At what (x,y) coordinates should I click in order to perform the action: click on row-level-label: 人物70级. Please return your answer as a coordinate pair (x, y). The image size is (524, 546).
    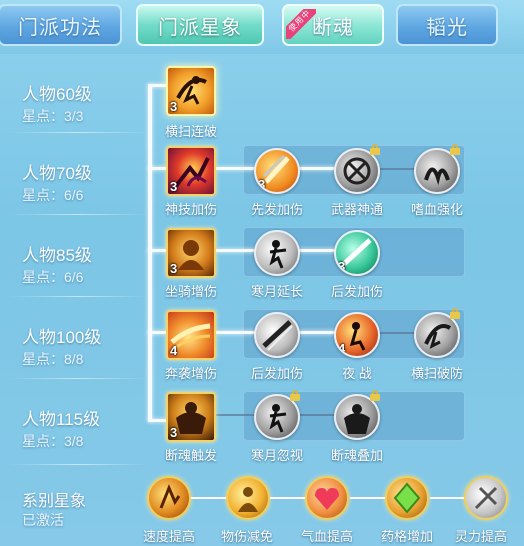
    Looking at the image, I should click on (57, 173).